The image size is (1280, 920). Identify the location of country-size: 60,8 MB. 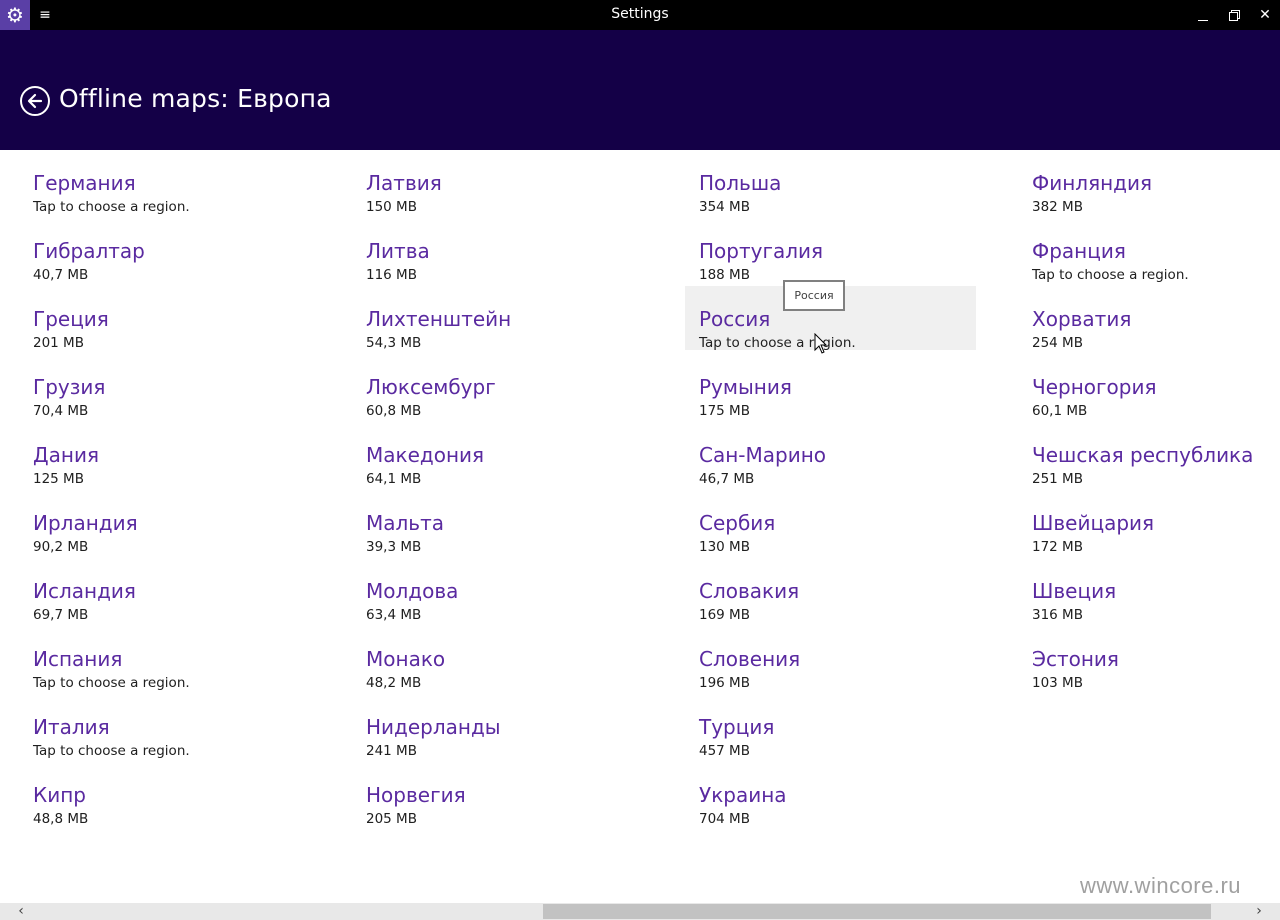
(394, 411).